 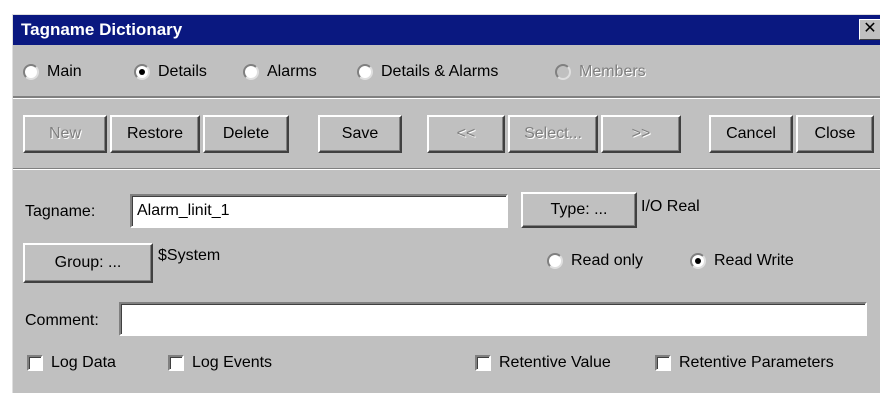 I want to click on retentive-value-label: Retentive Value, so click(x=555, y=362).